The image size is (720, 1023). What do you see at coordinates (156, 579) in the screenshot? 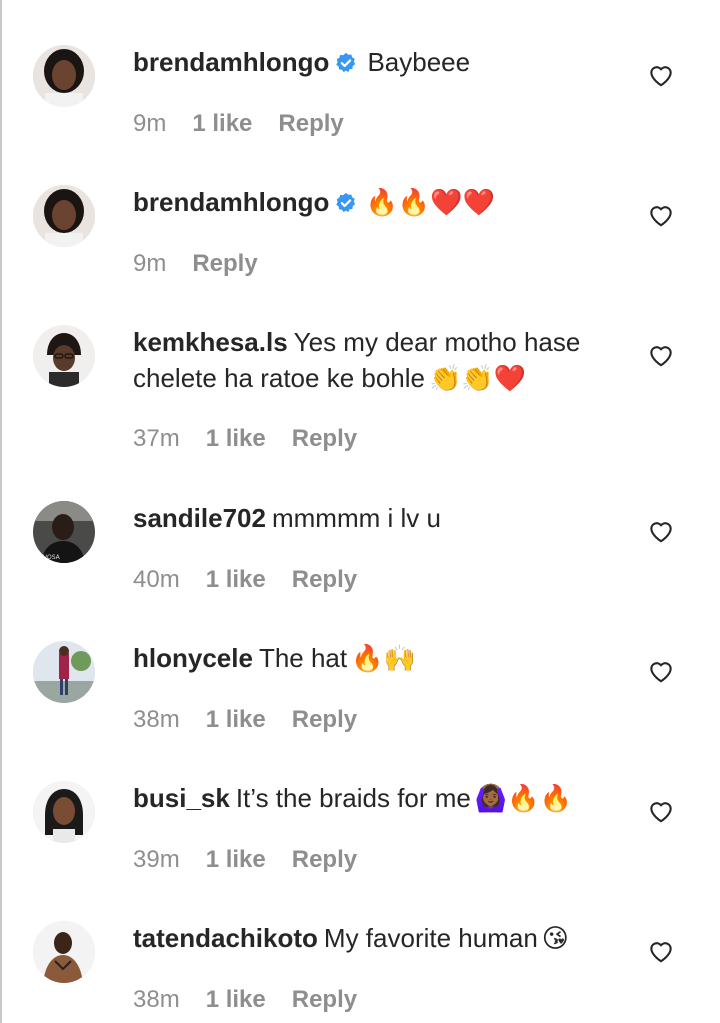
I see `comment-time: 40m` at bounding box center [156, 579].